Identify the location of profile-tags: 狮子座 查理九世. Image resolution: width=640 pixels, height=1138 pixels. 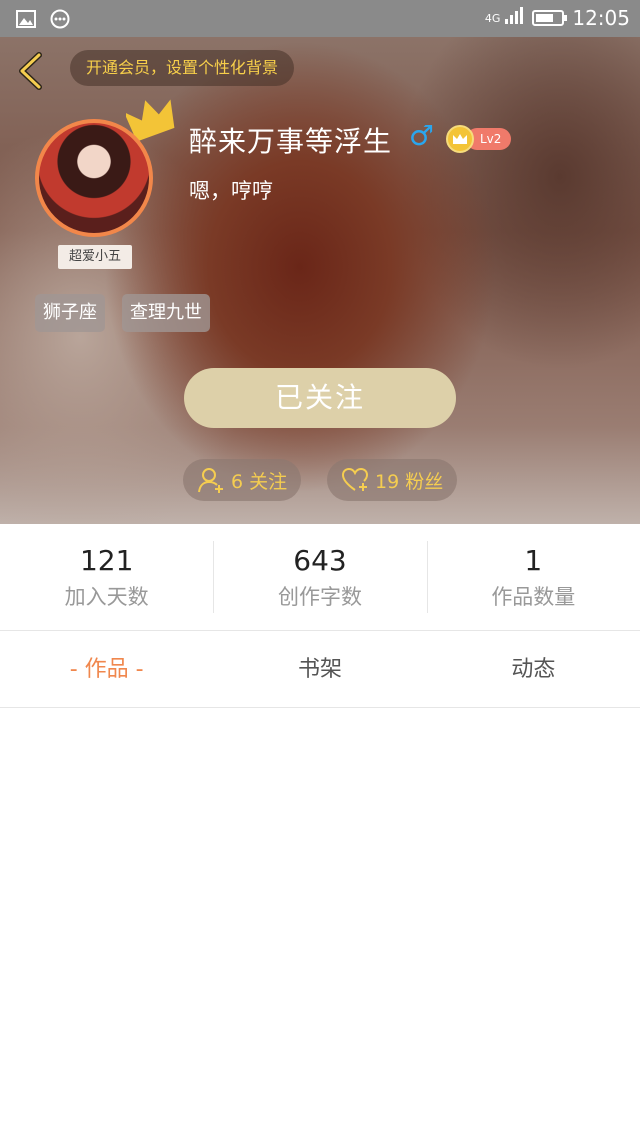
(122, 313).